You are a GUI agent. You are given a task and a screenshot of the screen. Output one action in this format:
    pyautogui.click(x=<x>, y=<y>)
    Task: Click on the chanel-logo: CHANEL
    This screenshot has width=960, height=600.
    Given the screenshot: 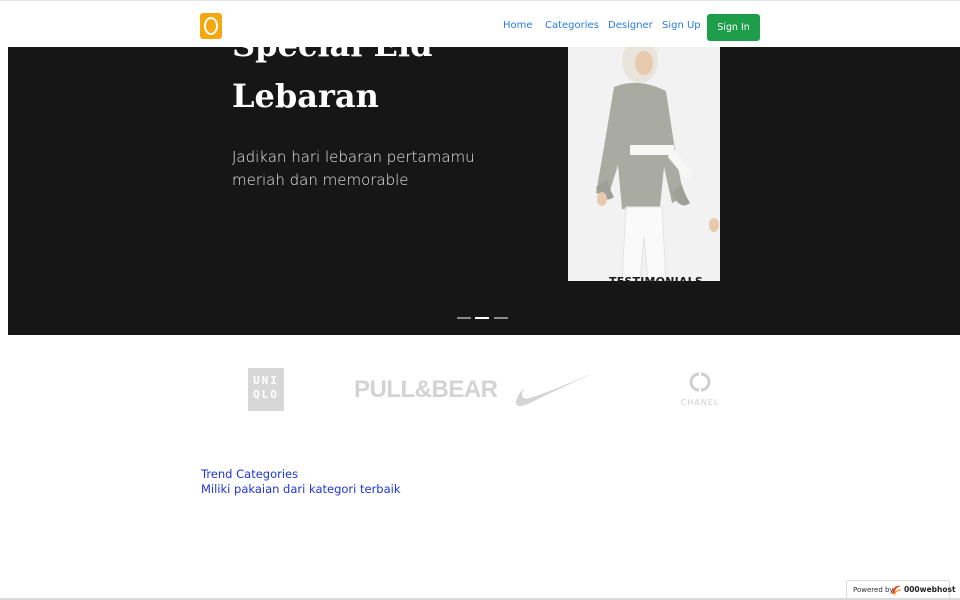 What is the action you would take?
    pyautogui.click(x=700, y=390)
    